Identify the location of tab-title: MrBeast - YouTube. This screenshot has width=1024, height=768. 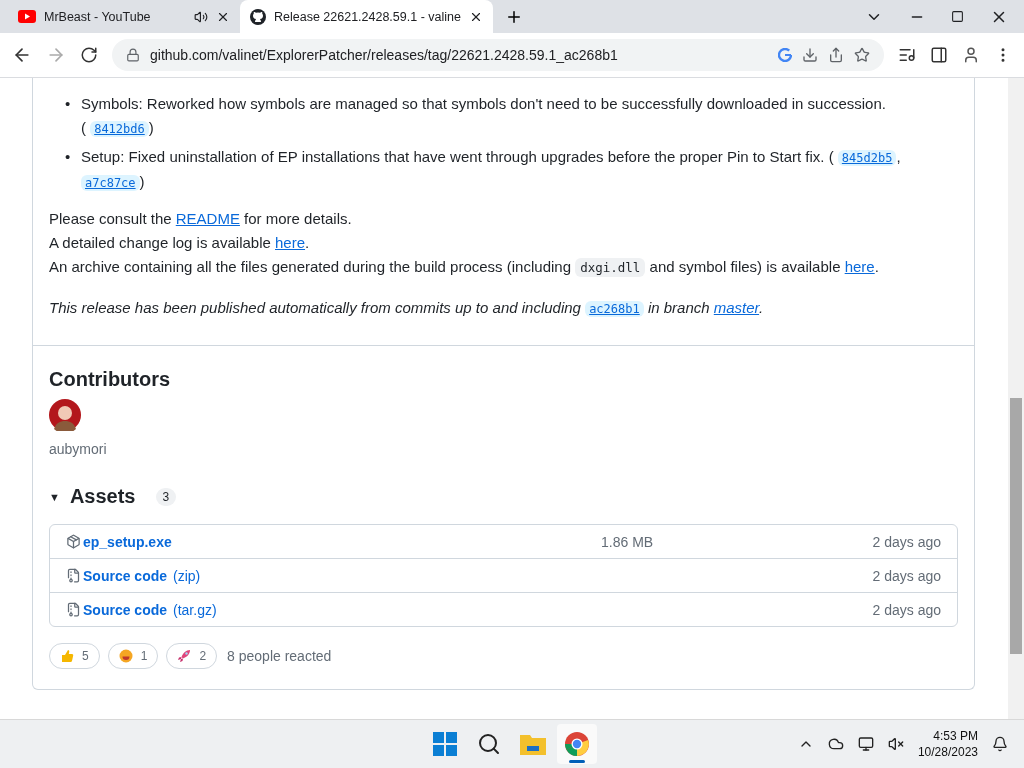
(98, 16).